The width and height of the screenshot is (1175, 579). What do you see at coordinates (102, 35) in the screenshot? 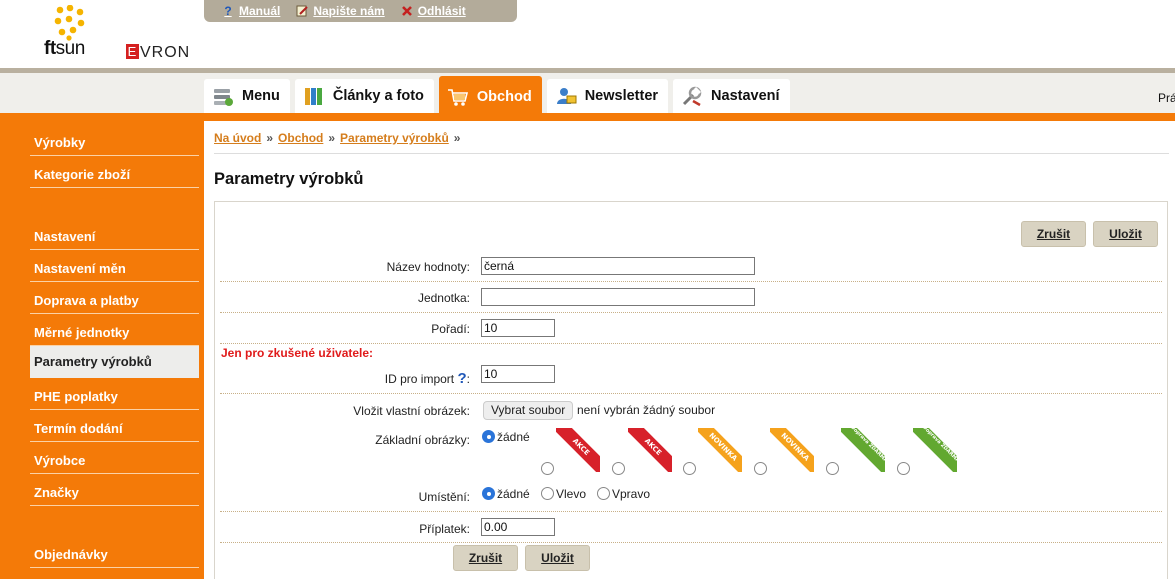
I see `logo-area: ftsun E VRON` at bounding box center [102, 35].